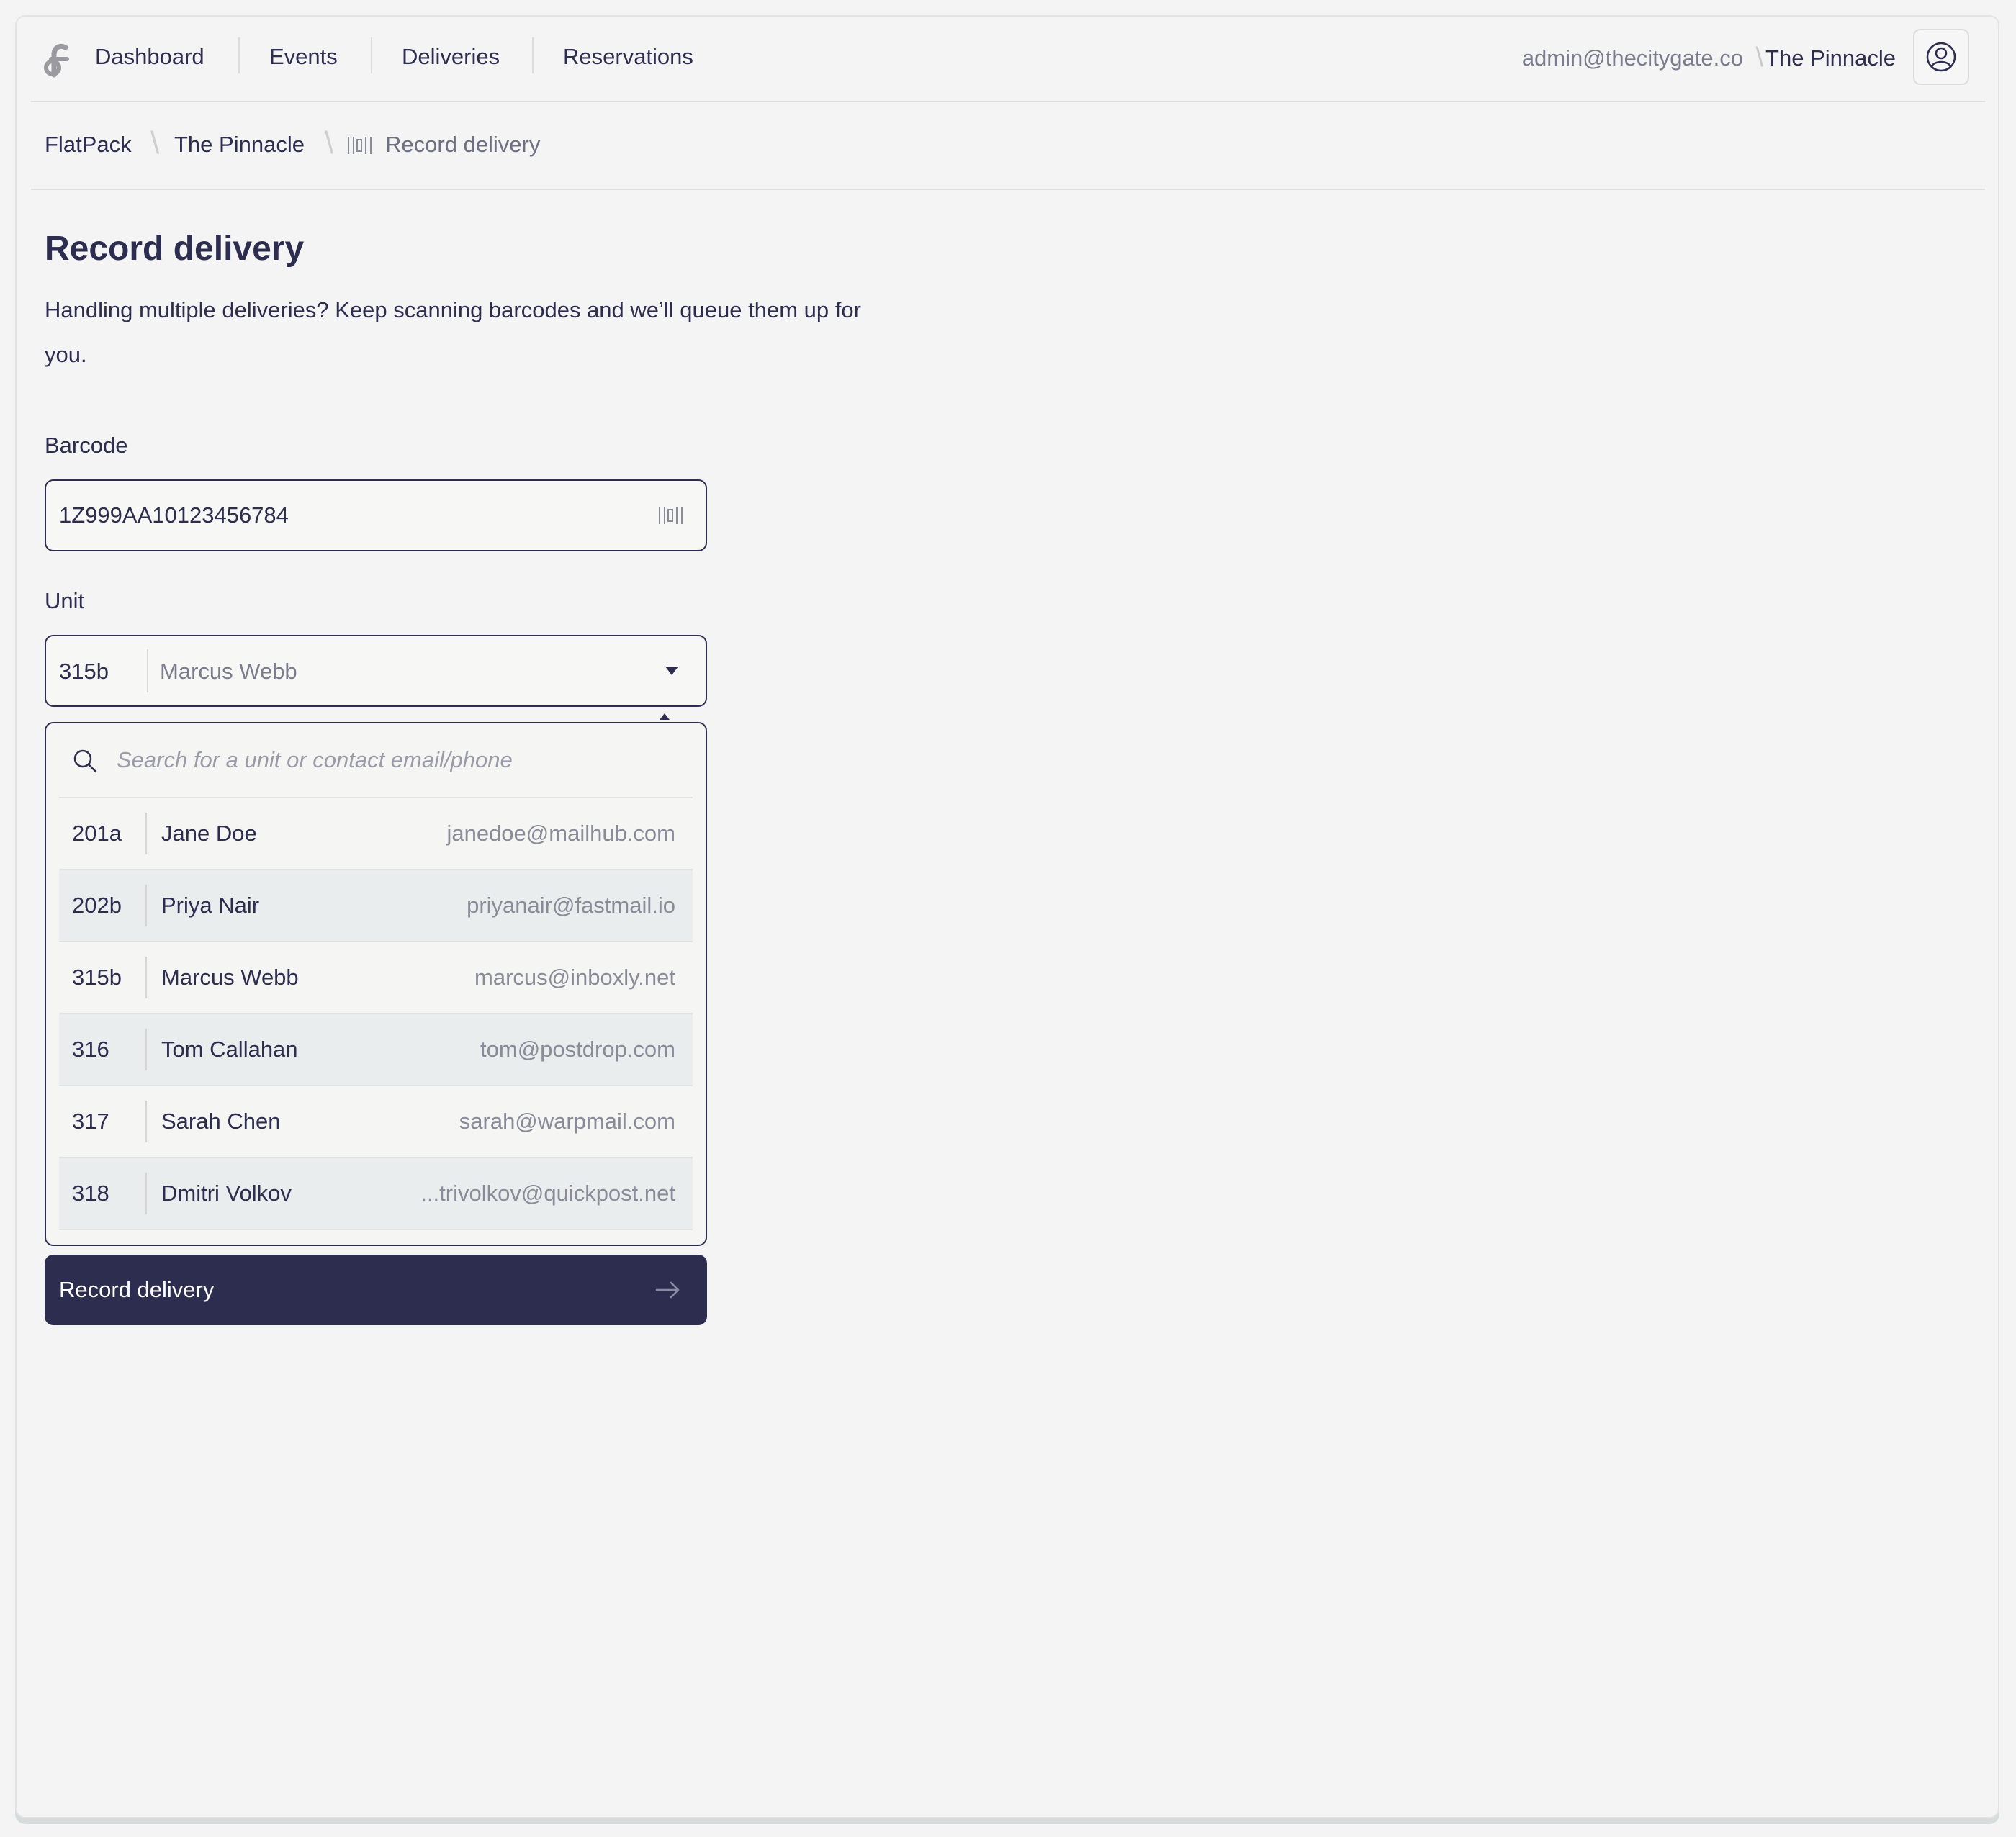 This screenshot has width=2016, height=1837. I want to click on option-unit: 316, so click(90, 1049).